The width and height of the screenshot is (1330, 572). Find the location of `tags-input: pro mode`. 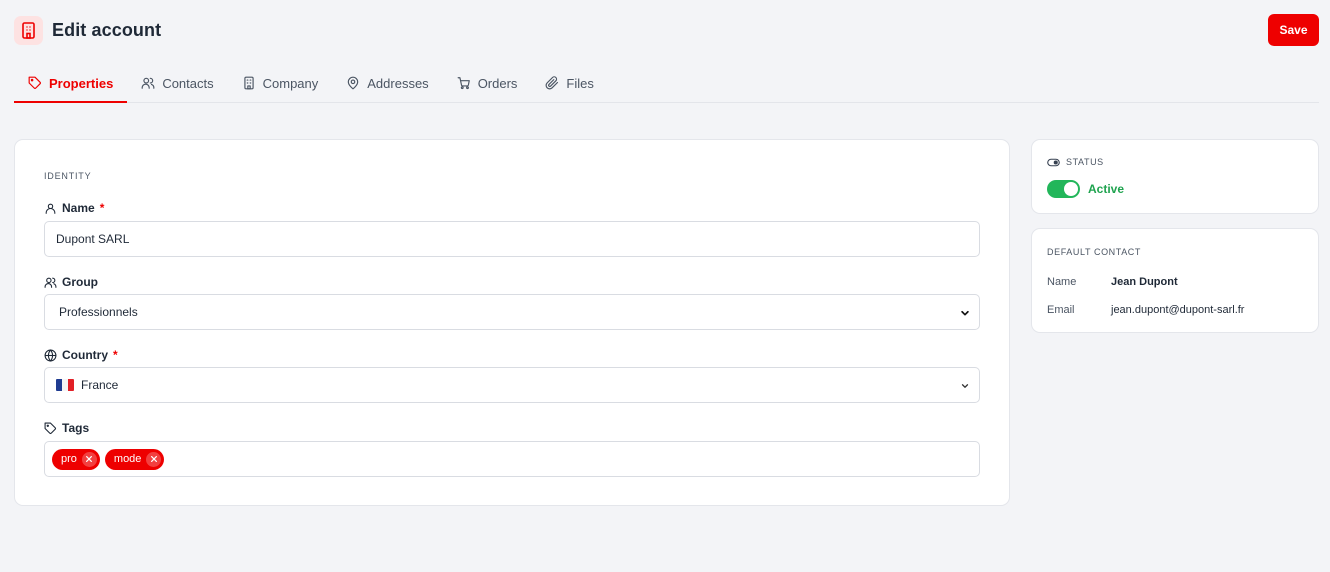

tags-input: pro mode is located at coordinates (512, 459).